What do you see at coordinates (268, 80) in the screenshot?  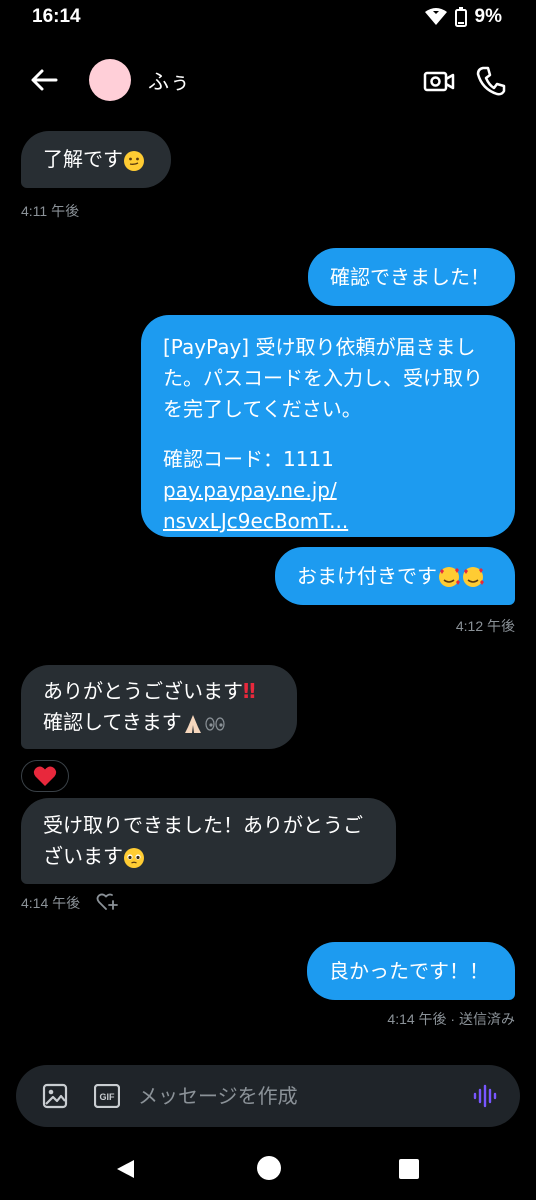 I see `conversation-header: ふぅ` at bounding box center [268, 80].